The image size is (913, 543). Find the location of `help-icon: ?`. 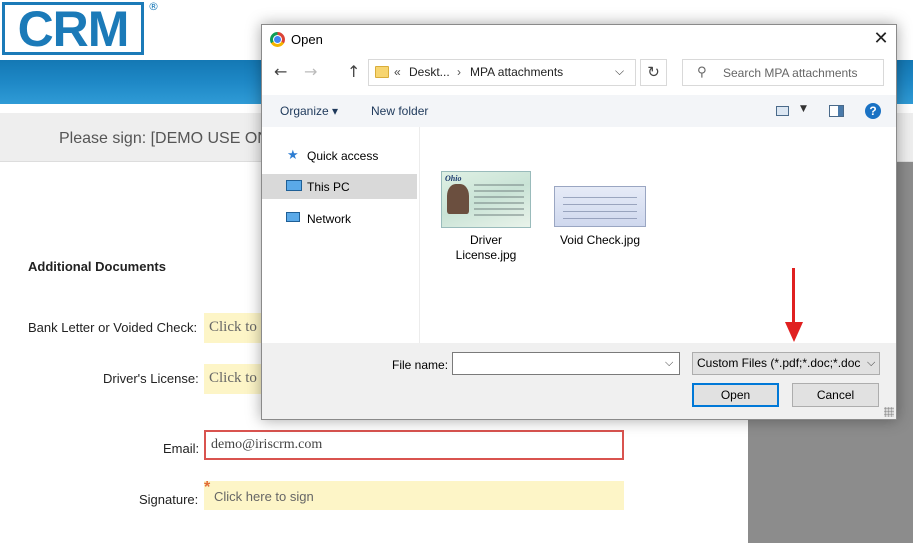

help-icon: ? is located at coordinates (873, 111).